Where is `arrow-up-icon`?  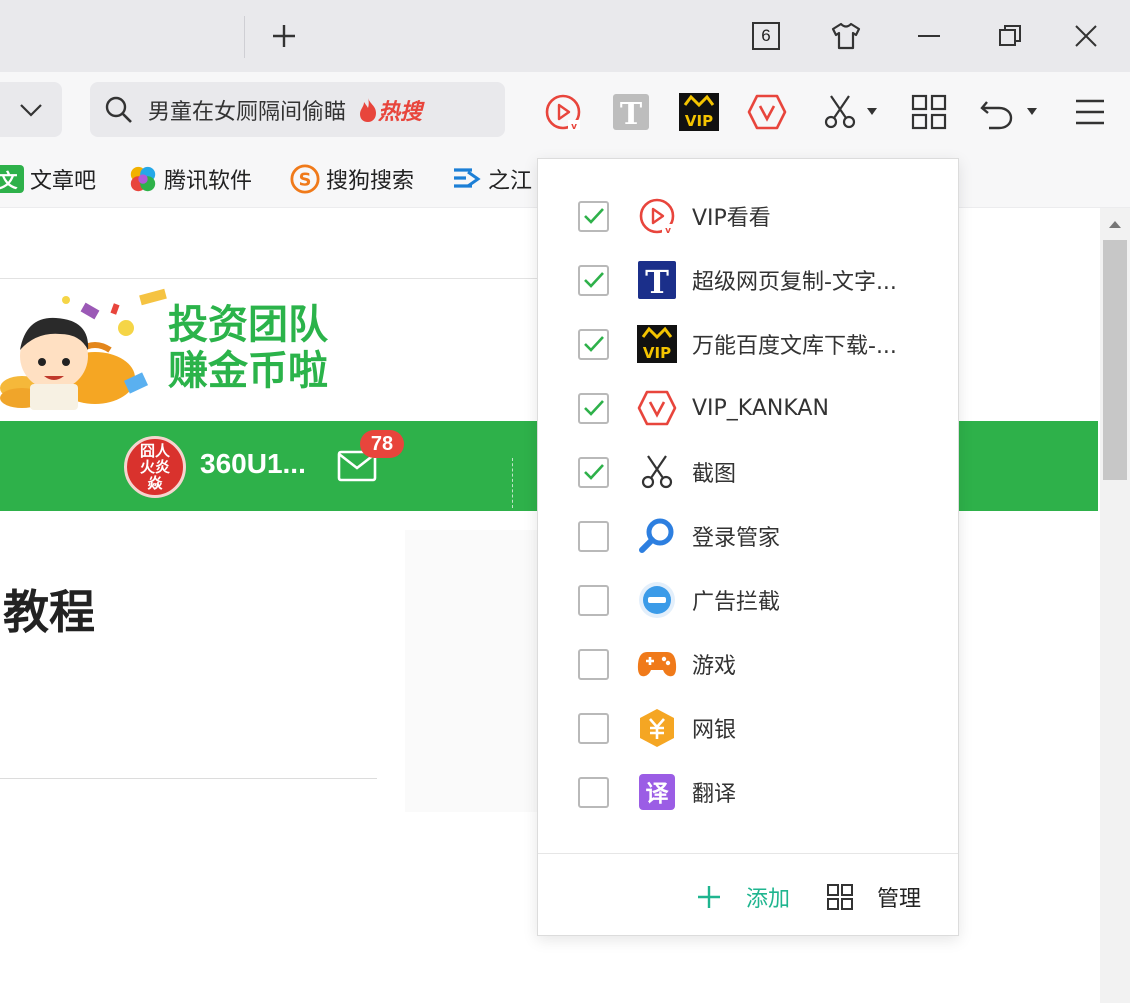
arrow-up-icon is located at coordinates (1115, 224).